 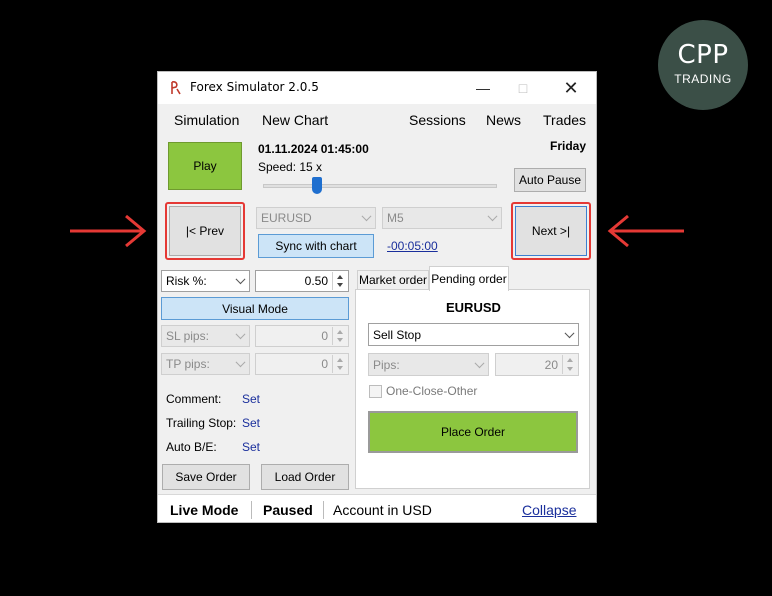 I want to click on risk-value: 0.50, so click(x=316, y=281).